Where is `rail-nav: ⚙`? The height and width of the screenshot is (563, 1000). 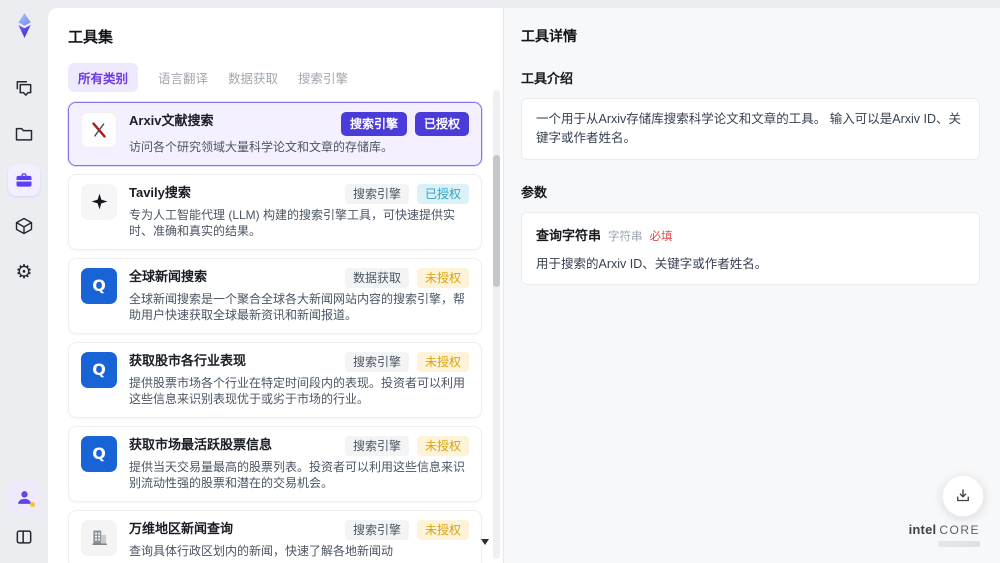 rail-nav: ⚙ is located at coordinates (24, 180).